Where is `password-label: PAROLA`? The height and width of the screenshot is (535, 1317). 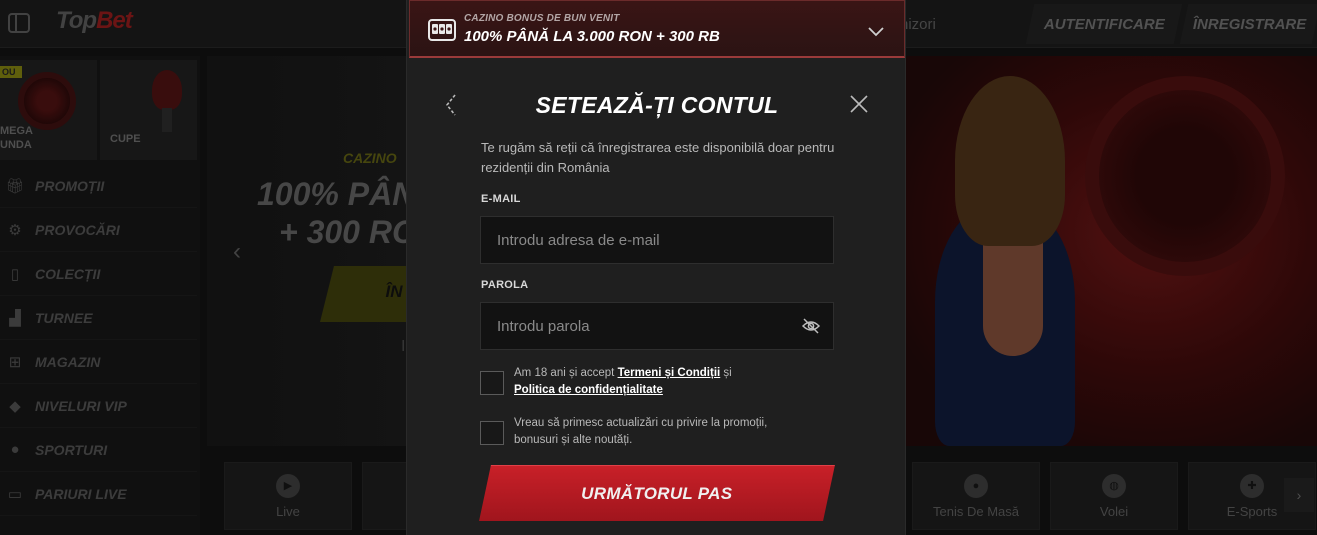 password-label: PAROLA is located at coordinates (505, 285).